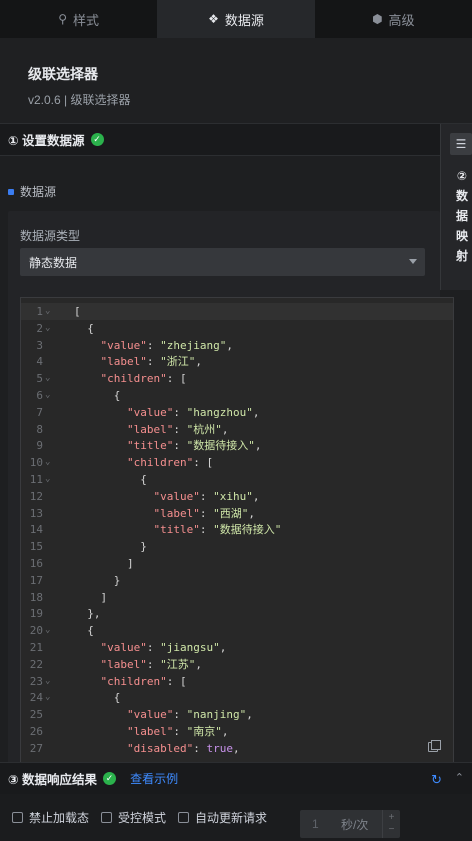 Image resolution: width=472 pixels, height=841 pixels. I want to click on side-panel-char: 射, so click(461, 256).